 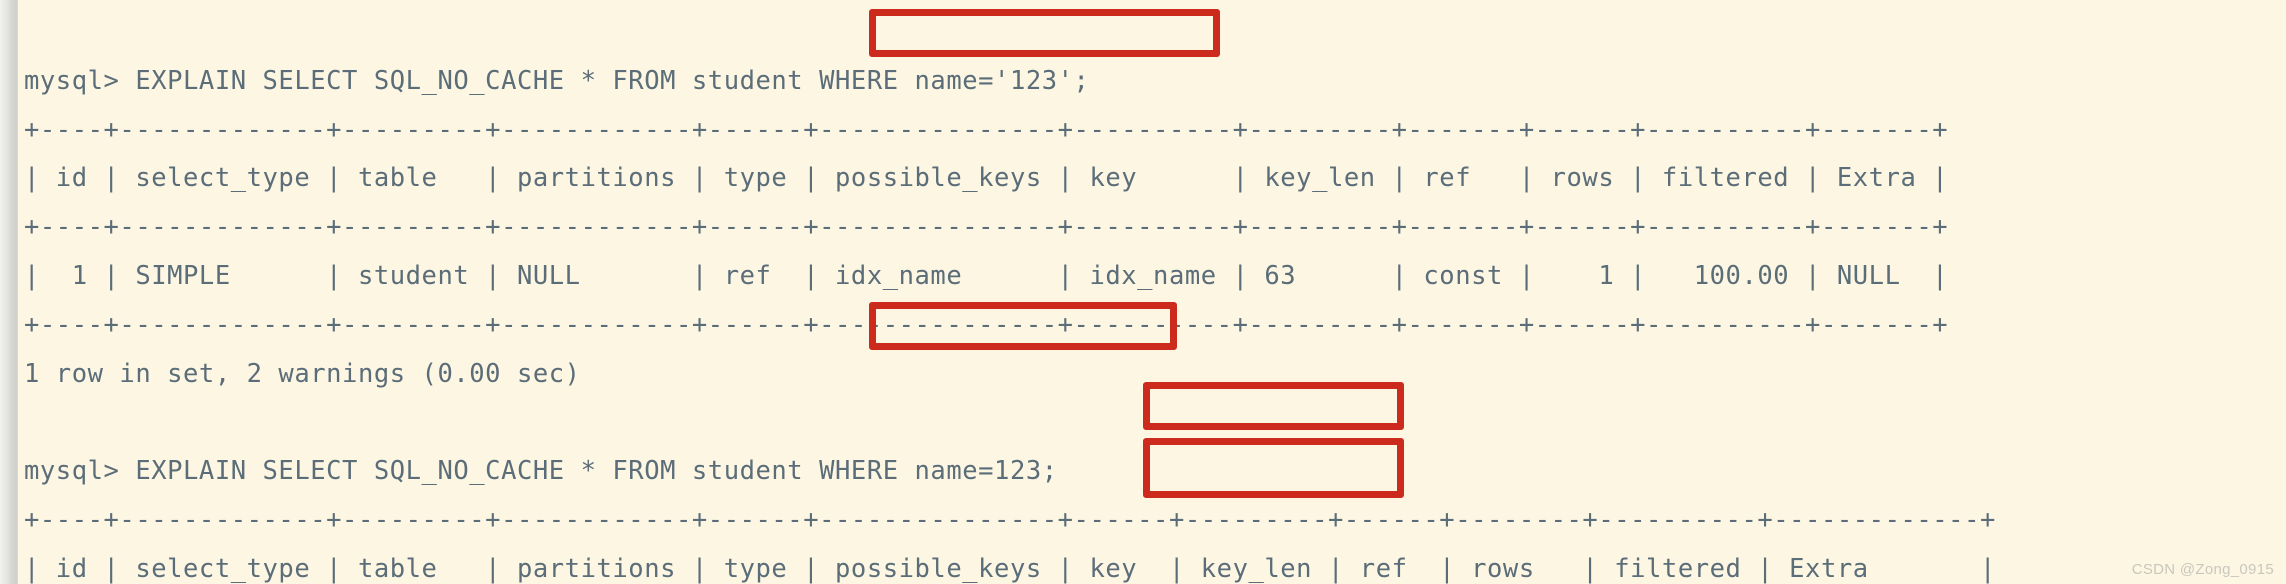 I want to click on status-line-1: 1 row in set, 2 warnings (0.00 sec), so click(x=302, y=373).